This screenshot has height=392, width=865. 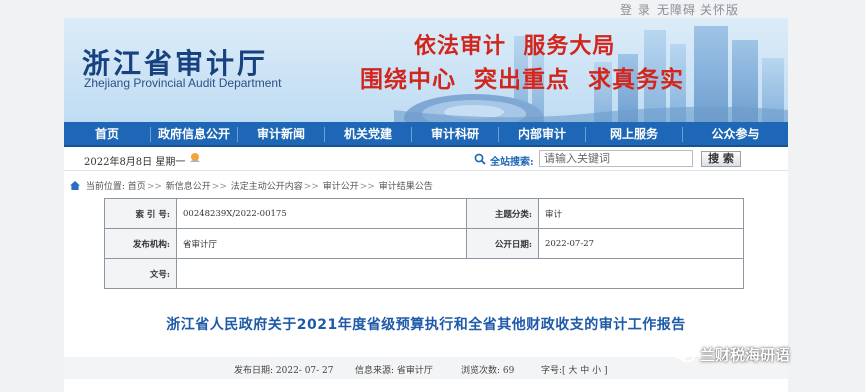 I want to click on nav-item-public-participation: 公众参与, so click(x=735, y=134).